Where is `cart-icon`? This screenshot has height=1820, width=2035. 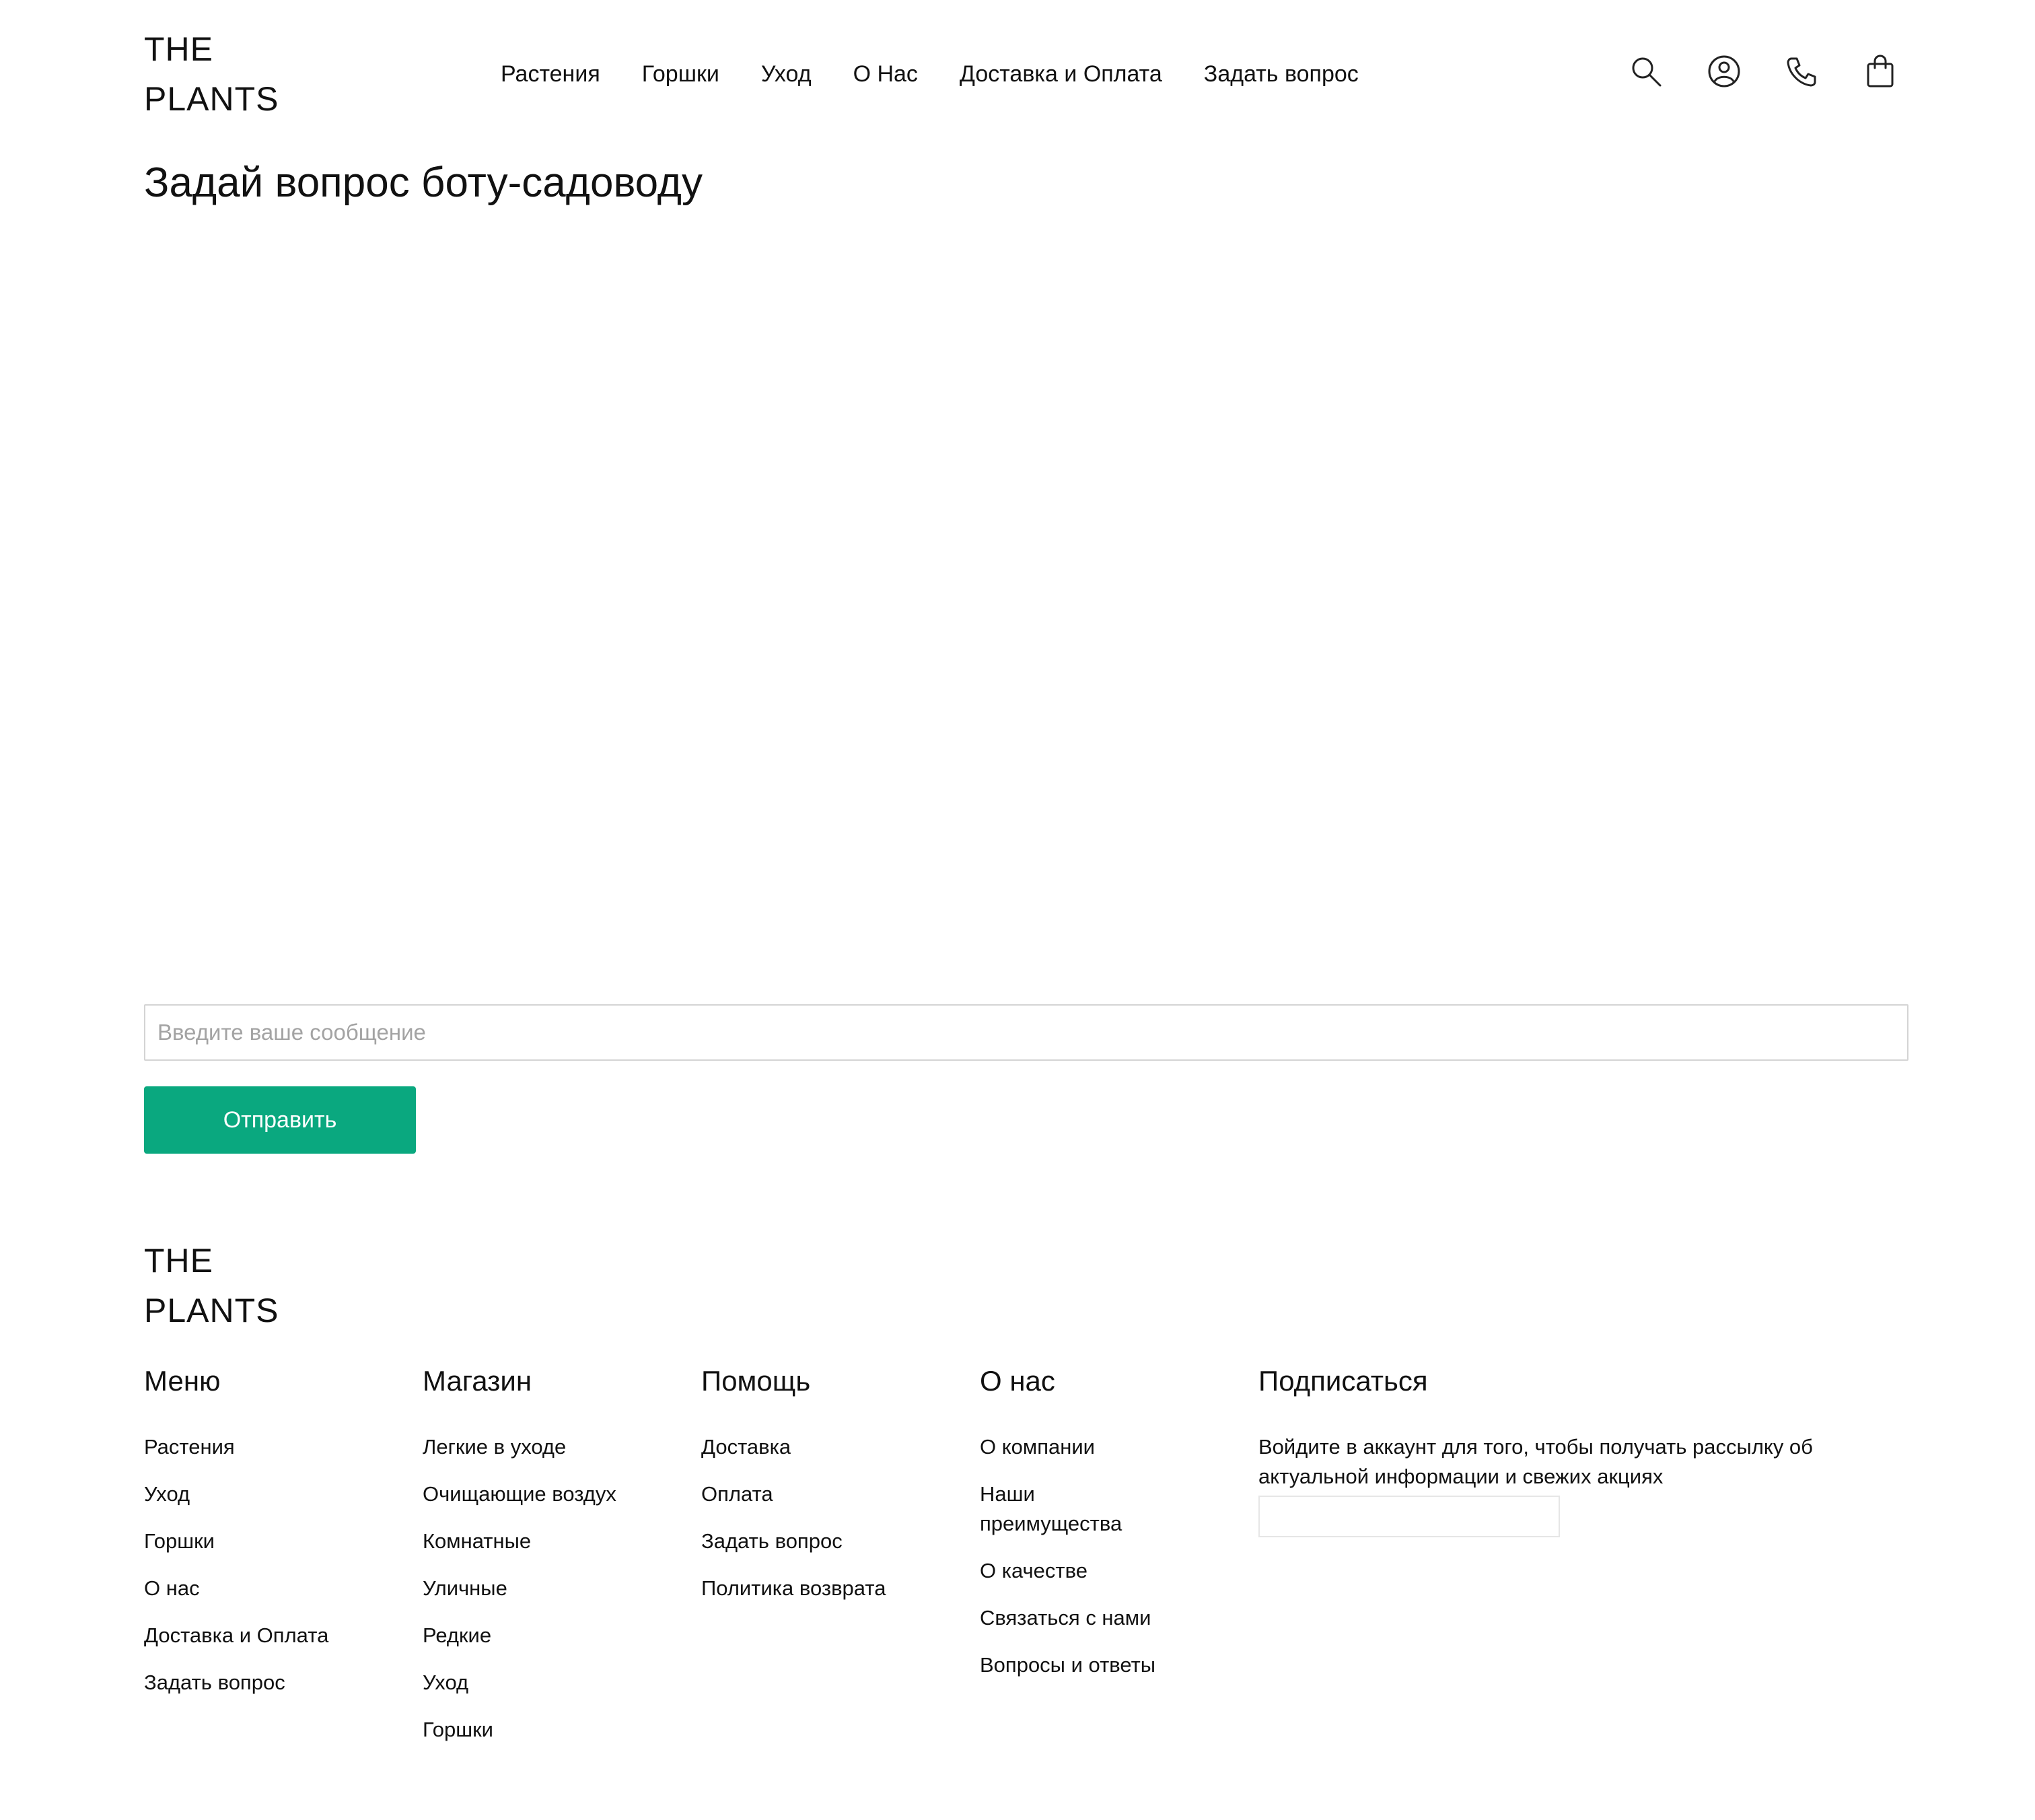
cart-icon is located at coordinates (1880, 71).